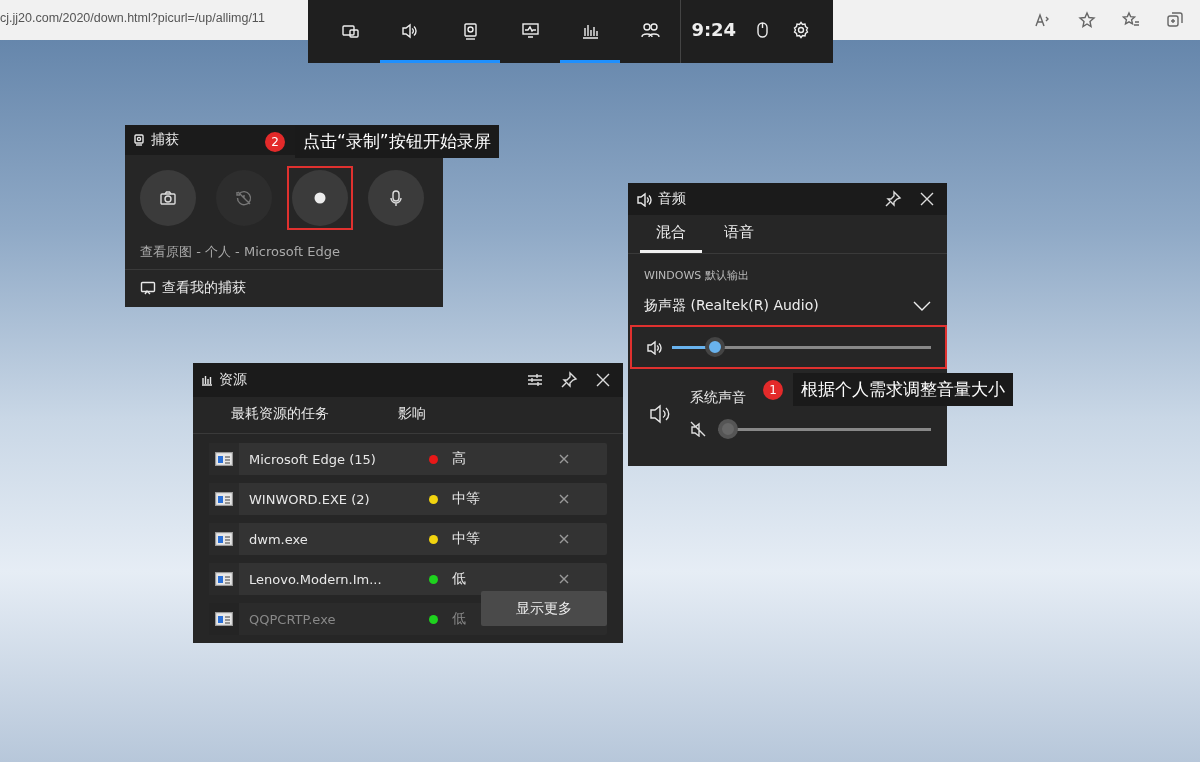 Image resolution: width=1200 pixels, height=762 pixels. What do you see at coordinates (412, 414) in the screenshot?
I see `column-header: 影响` at bounding box center [412, 414].